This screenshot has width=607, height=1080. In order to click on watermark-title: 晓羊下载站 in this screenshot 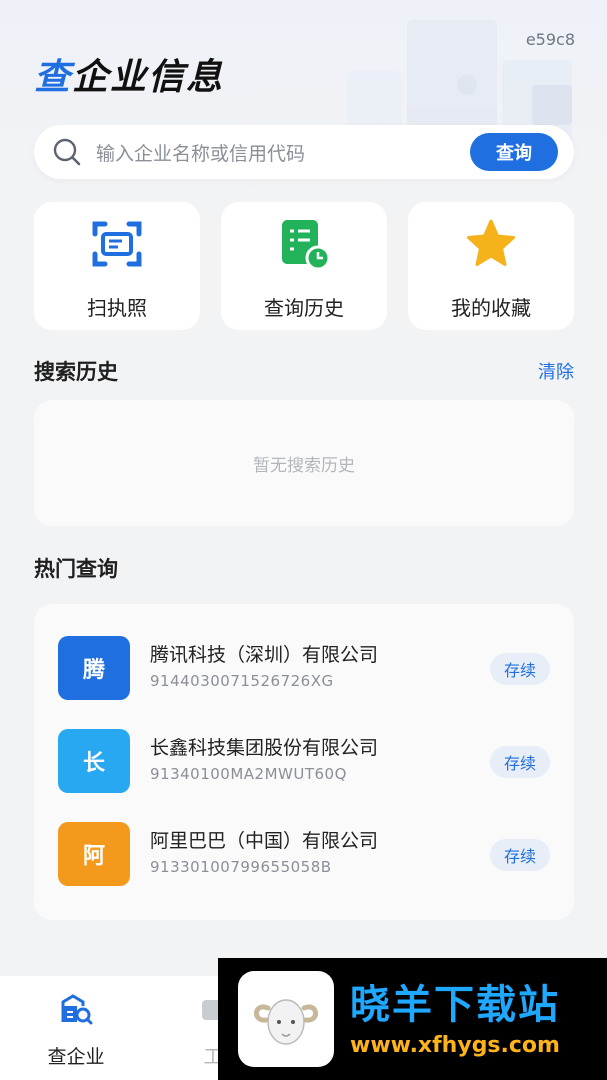, I will do `click(455, 1004)`.